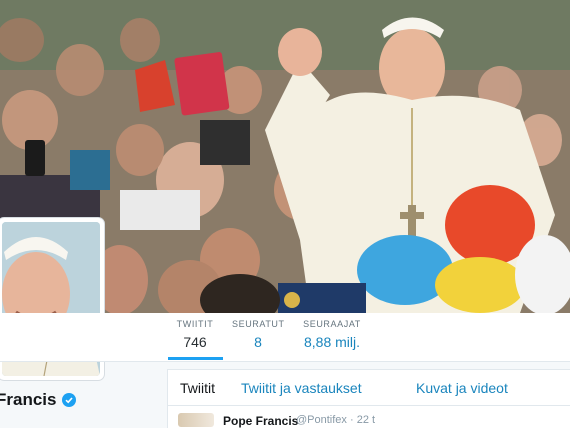 The width and height of the screenshot is (570, 428). Describe the element at coordinates (301, 388) in the screenshot. I see `tab-tweets-and-replies: Twiitit ja vastaukset` at that location.